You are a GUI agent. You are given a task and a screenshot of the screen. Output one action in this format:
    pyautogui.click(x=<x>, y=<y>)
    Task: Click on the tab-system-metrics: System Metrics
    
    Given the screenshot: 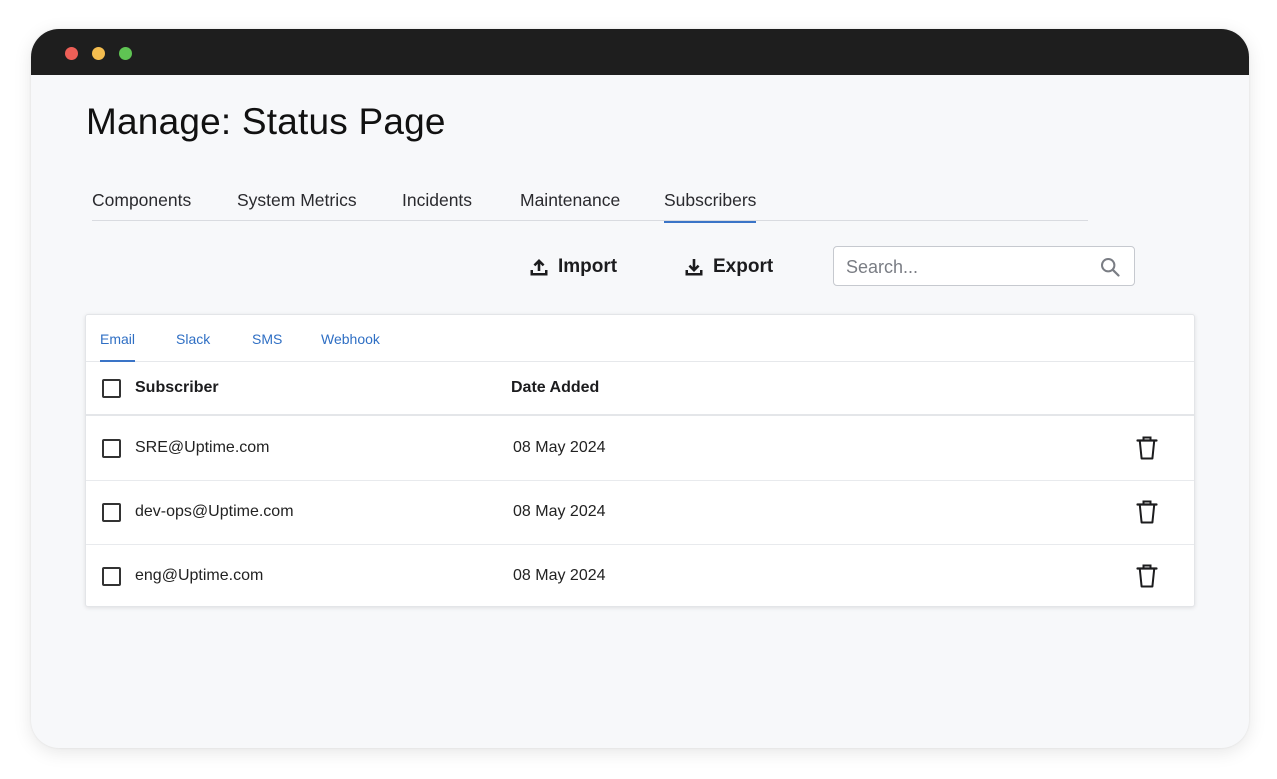 What is the action you would take?
    pyautogui.click(x=297, y=200)
    